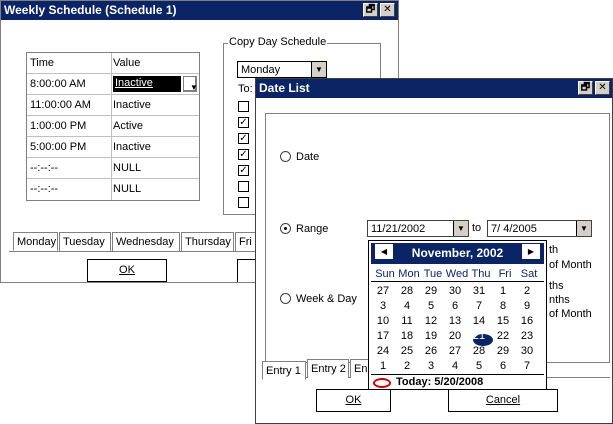 The width and height of the screenshot is (613, 424). Describe the element at coordinates (190, 84) in the screenshot. I see `value-dropdown-button: ▼` at that location.